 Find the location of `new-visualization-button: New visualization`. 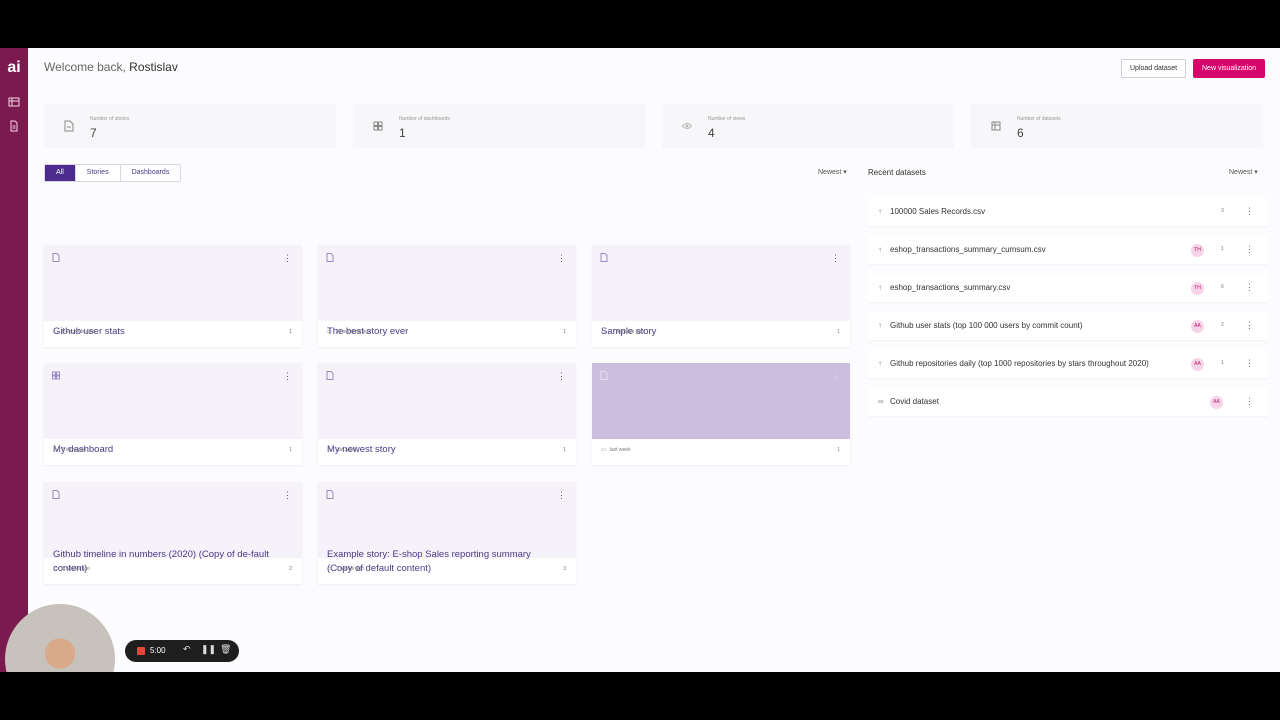

new-visualization-button: New visualization is located at coordinates (1229, 68).